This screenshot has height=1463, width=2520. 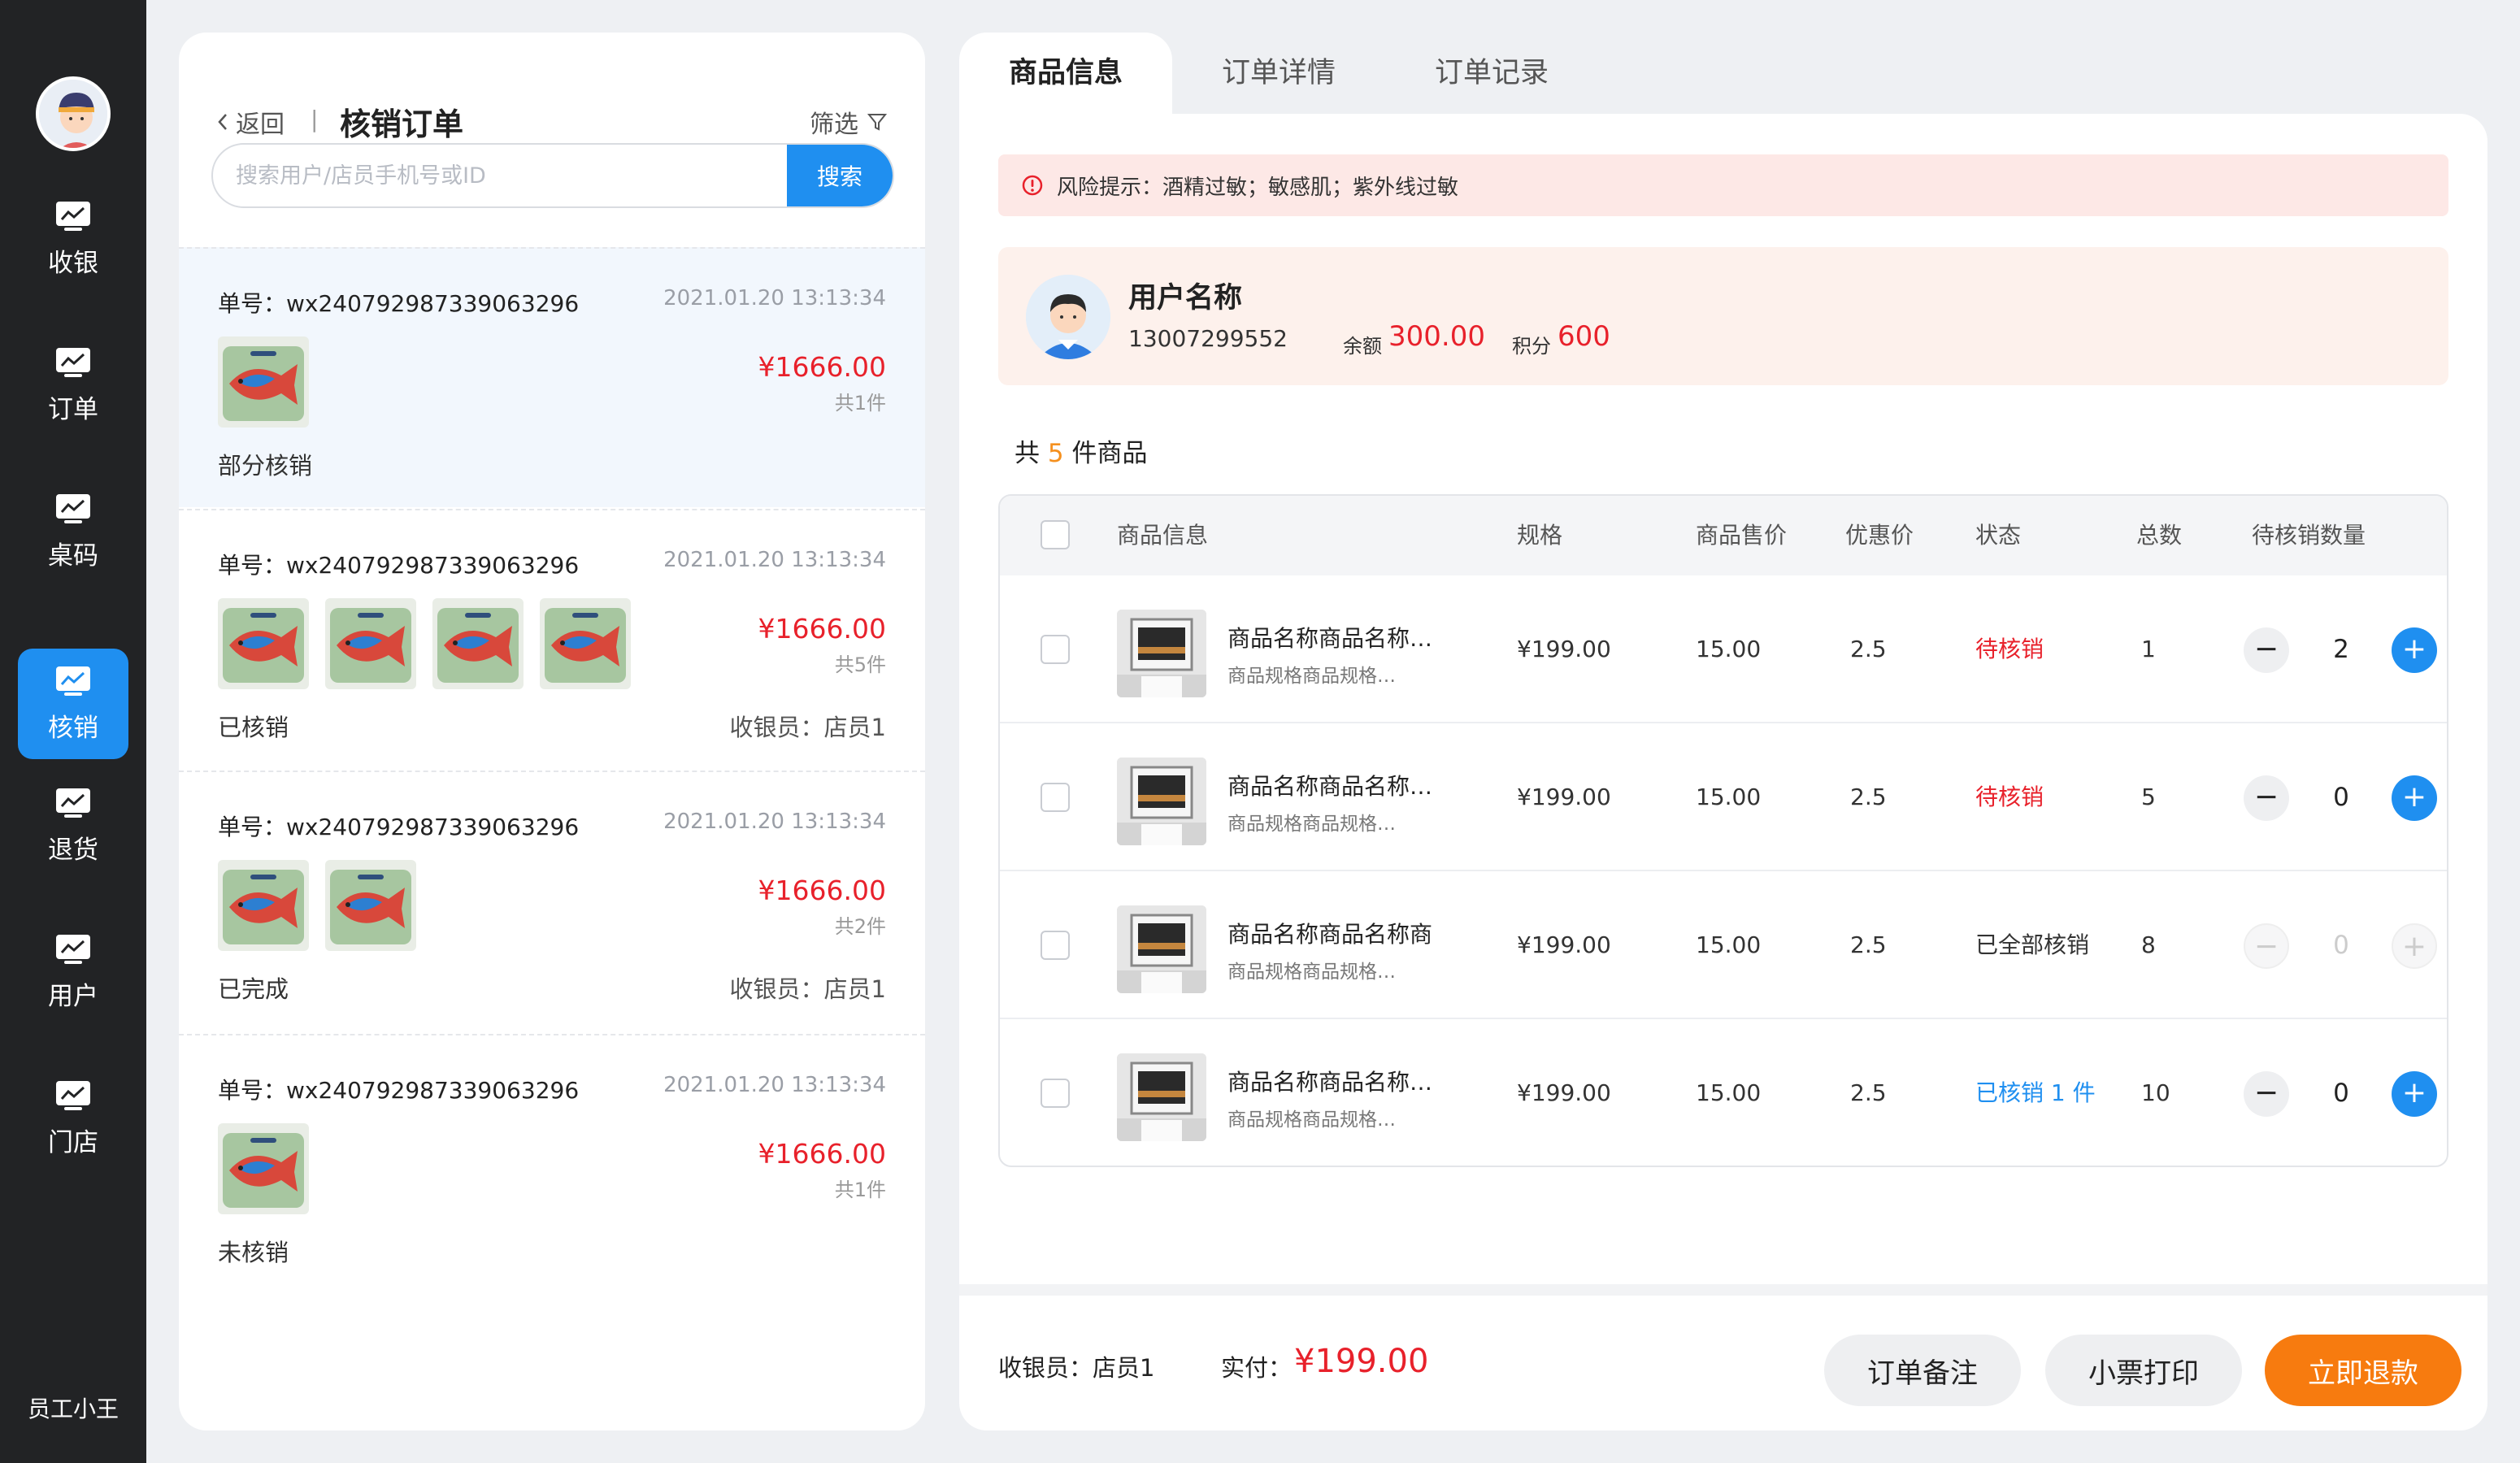 I want to click on goods-count: 共 5 件商品, so click(x=1081, y=450).